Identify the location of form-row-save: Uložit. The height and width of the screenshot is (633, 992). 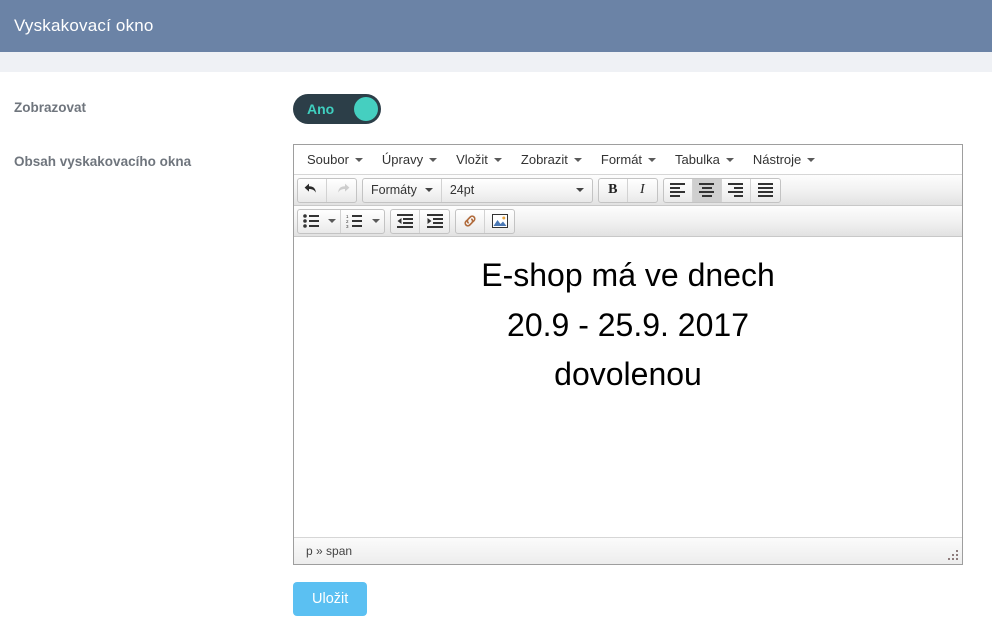
(496, 599).